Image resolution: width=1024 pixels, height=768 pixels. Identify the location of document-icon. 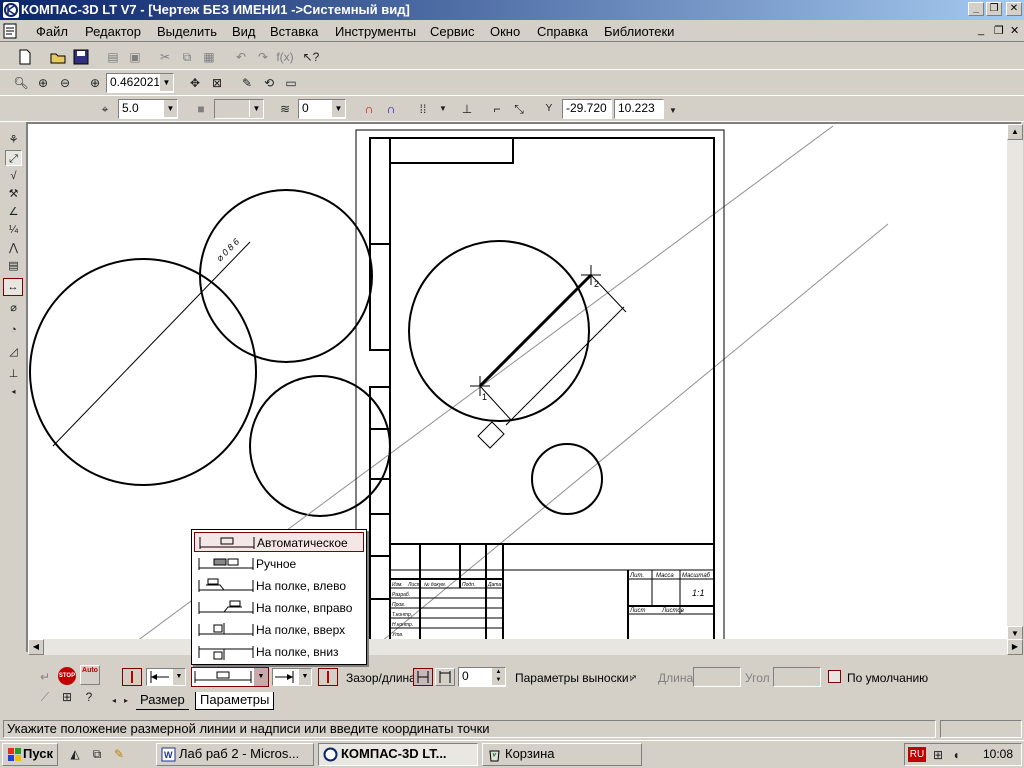
(10, 31).